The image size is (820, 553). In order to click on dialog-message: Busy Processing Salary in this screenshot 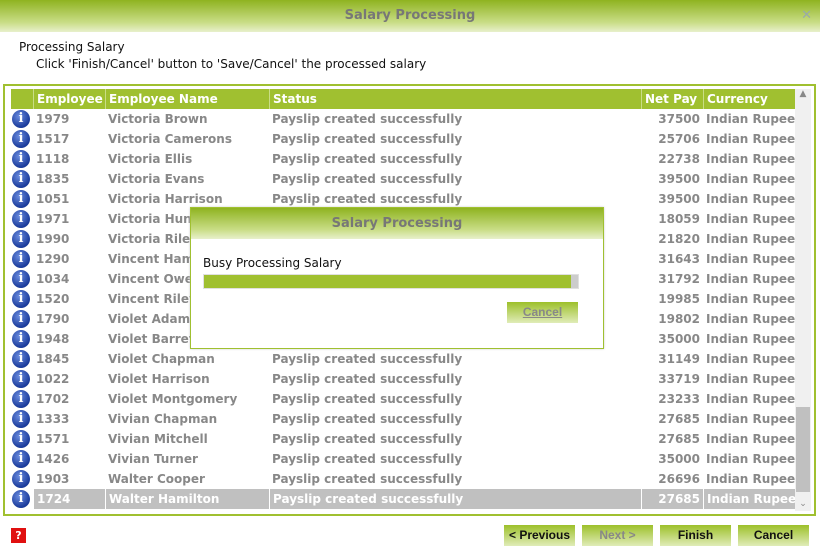, I will do `click(272, 263)`.